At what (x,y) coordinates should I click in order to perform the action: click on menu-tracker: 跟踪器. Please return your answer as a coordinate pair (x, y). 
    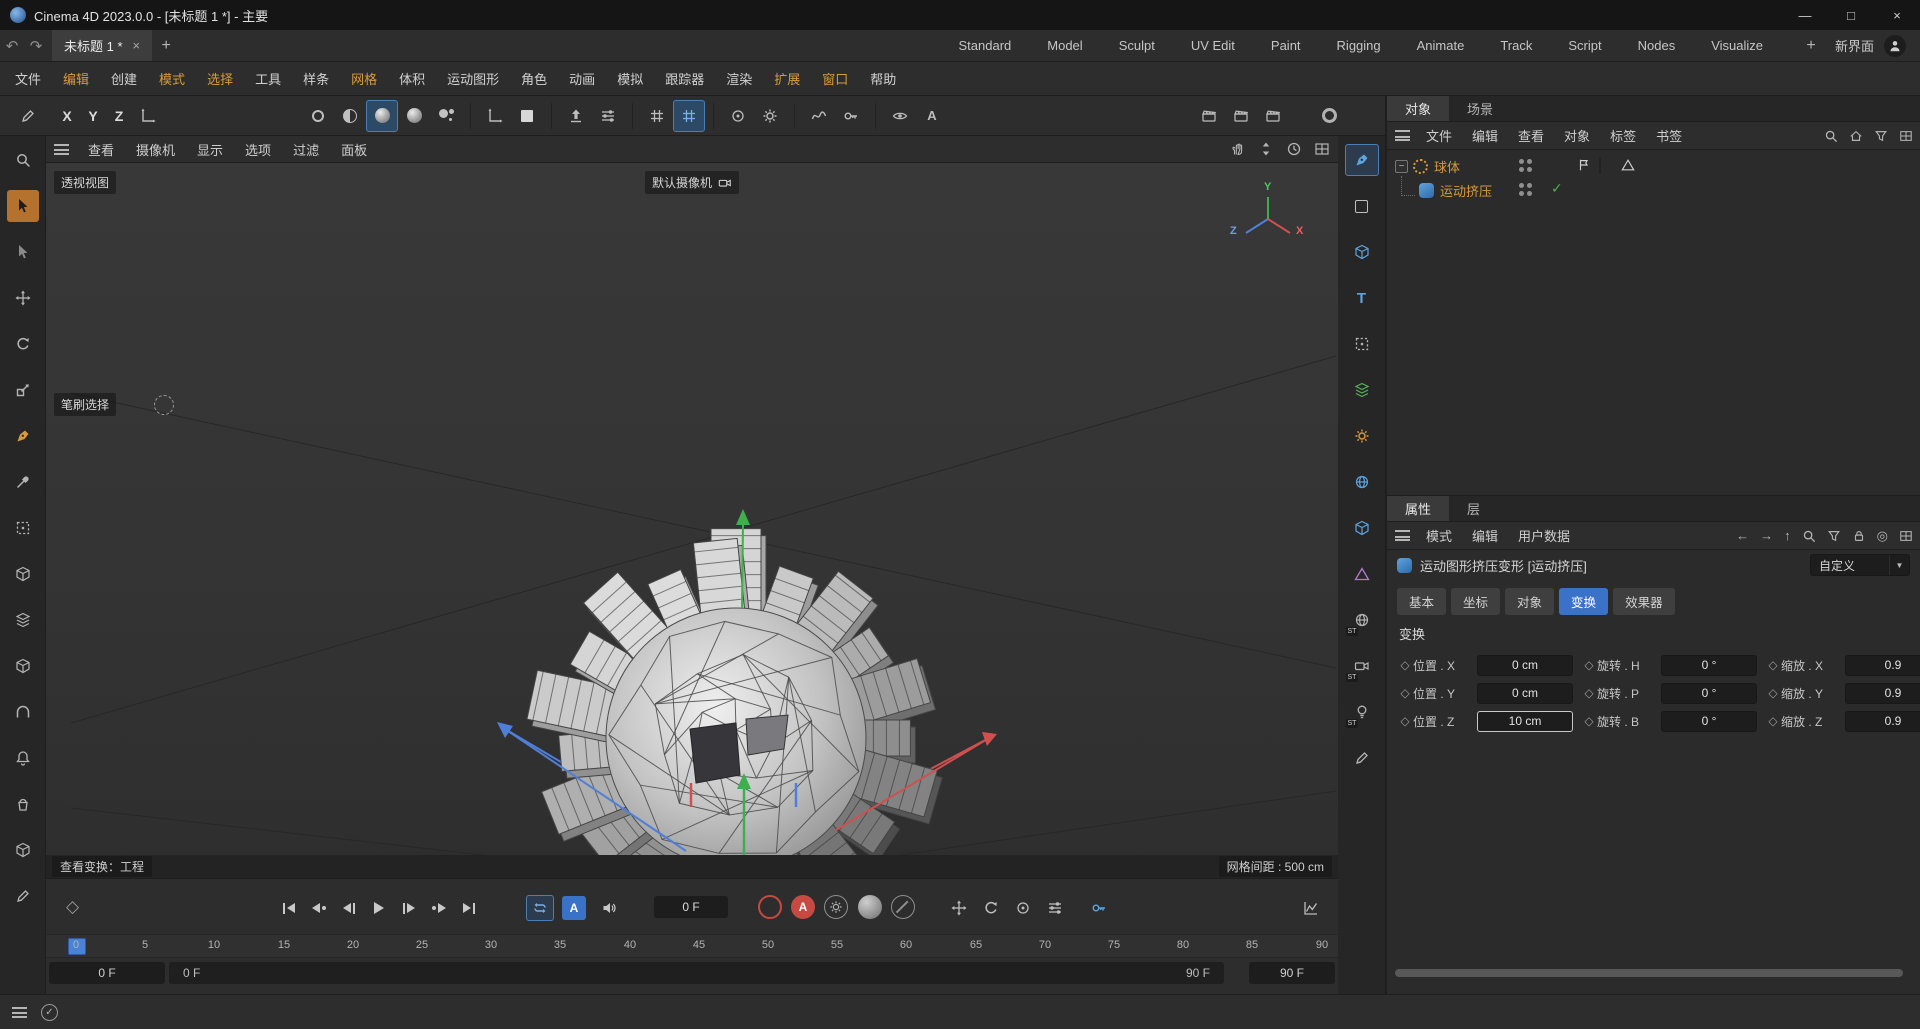
    Looking at the image, I should click on (684, 78).